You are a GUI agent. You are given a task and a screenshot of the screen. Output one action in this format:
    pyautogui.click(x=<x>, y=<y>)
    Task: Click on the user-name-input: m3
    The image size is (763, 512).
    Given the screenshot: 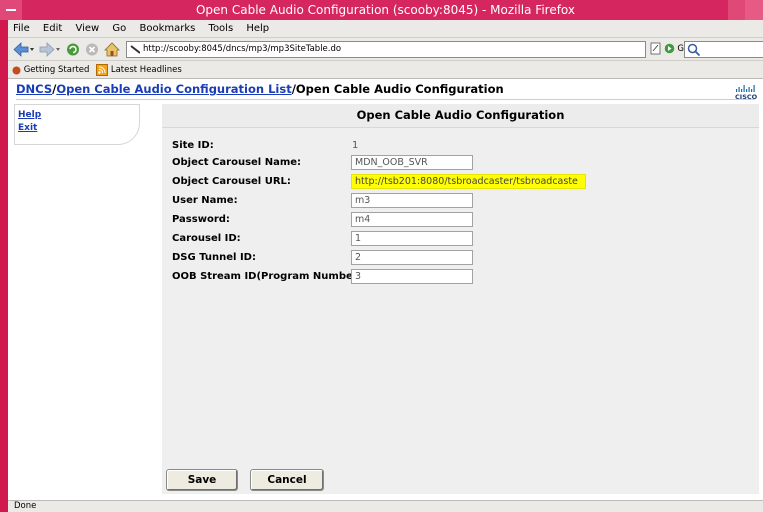 What is the action you would take?
    pyautogui.click(x=412, y=200)
    